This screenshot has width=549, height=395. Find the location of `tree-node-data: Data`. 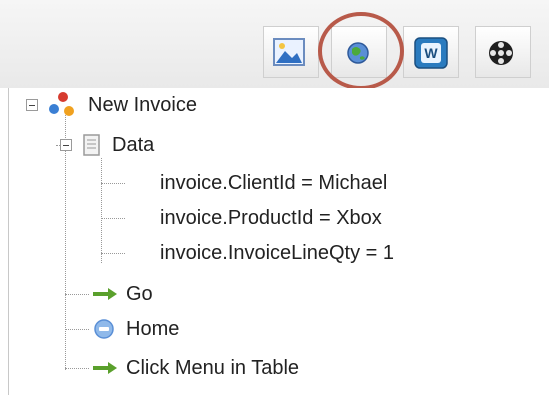

tree-node-data: Data is located at coordinates (117, 145).